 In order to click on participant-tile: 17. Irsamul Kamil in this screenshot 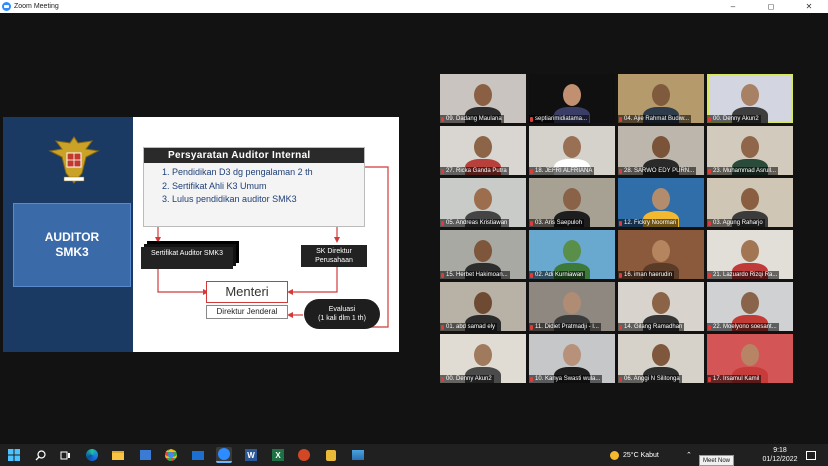, I will do `click(750, 358)`.